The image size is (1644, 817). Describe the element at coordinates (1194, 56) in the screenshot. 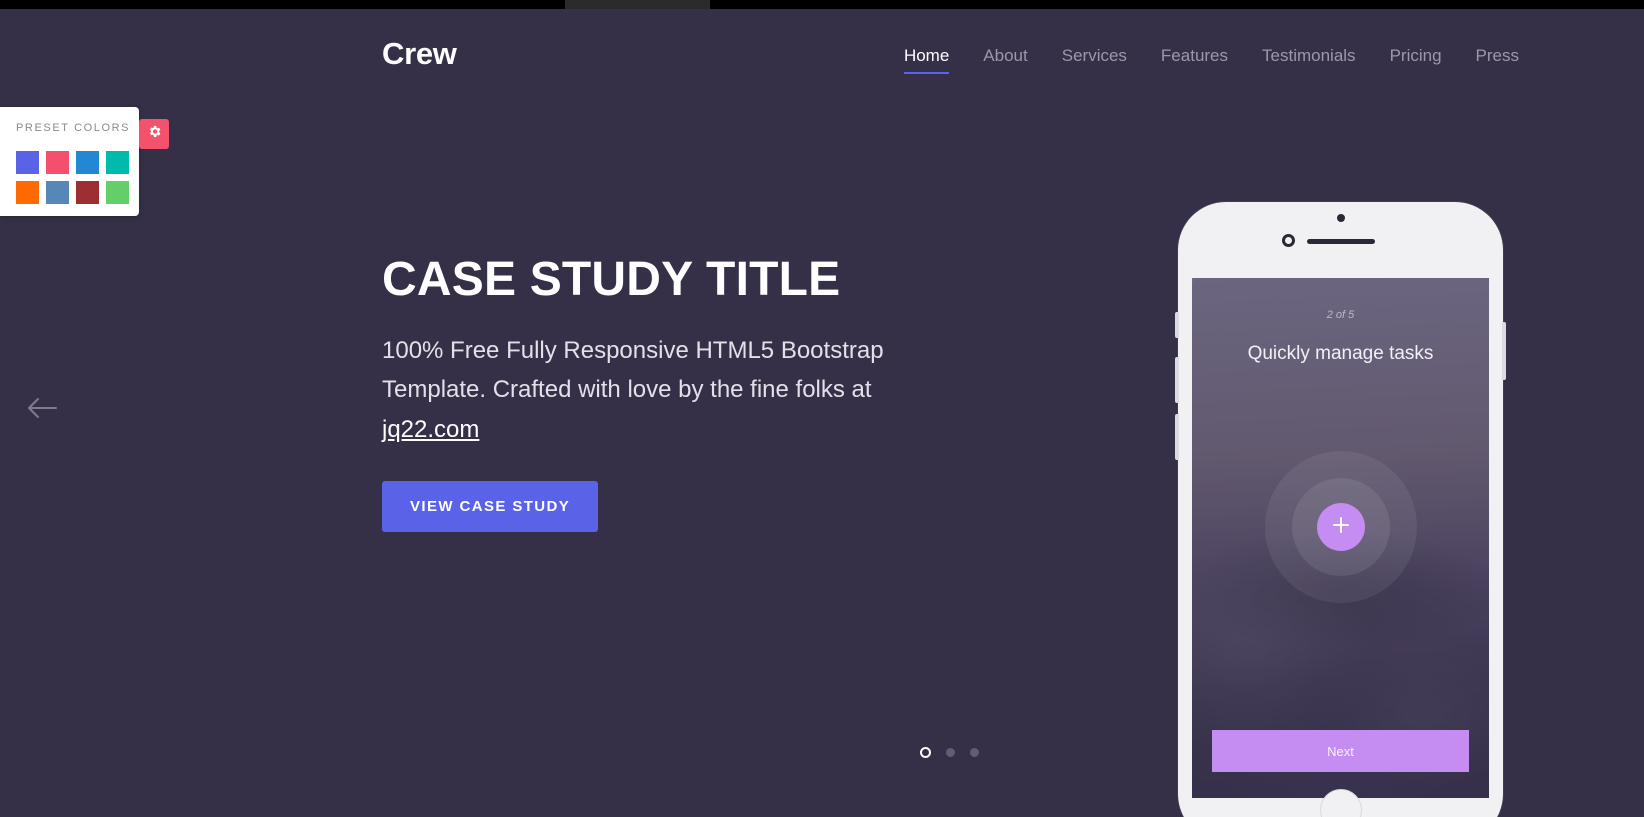

I see `nav-item-features: Features` at that location.